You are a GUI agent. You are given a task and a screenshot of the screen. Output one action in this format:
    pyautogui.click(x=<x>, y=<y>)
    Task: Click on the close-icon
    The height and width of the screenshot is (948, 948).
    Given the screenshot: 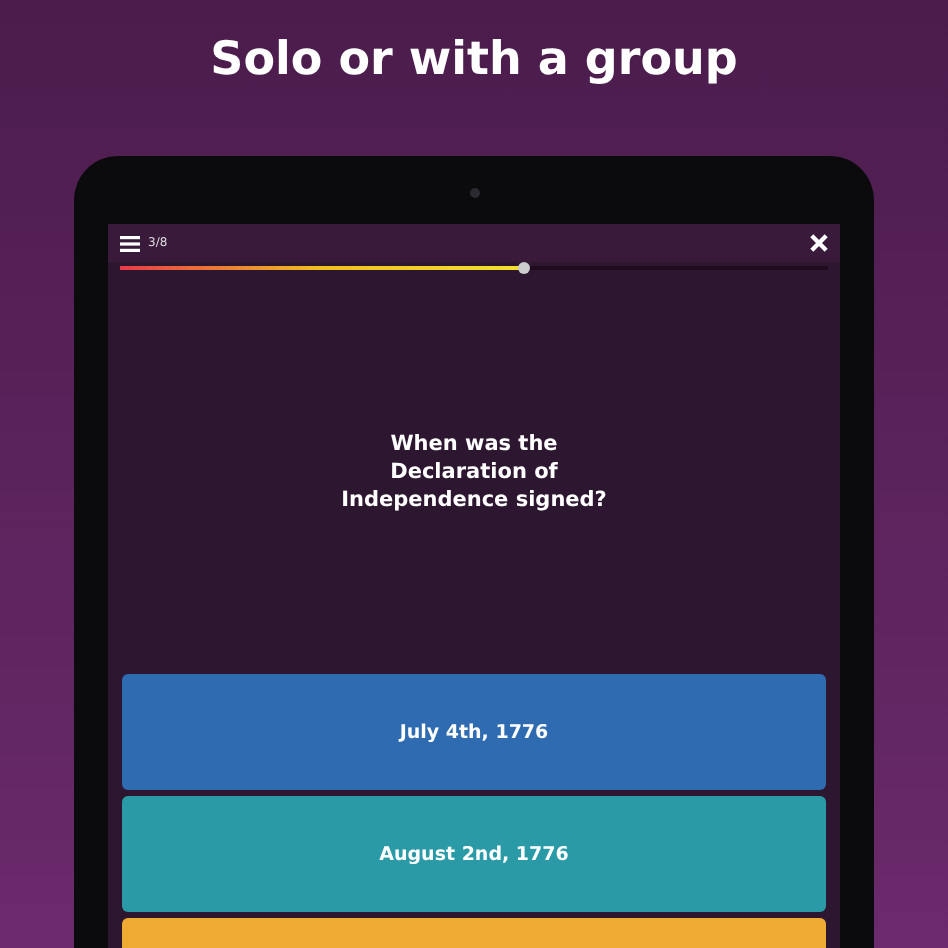 What is the action you would take?
    pyautogui.click(x=819, y=243)
    